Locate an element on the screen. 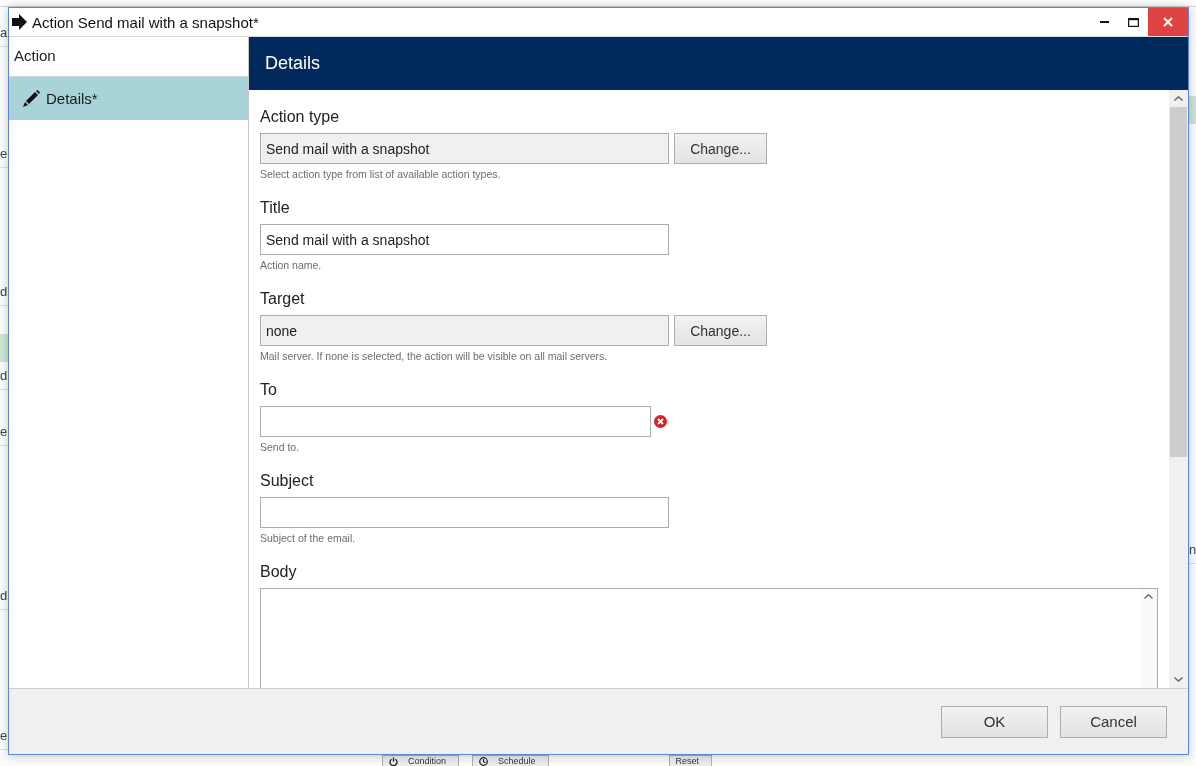 This screenshot has height=766, width=1196. toolbar-button: Condition is located at coordinates (421, 760).